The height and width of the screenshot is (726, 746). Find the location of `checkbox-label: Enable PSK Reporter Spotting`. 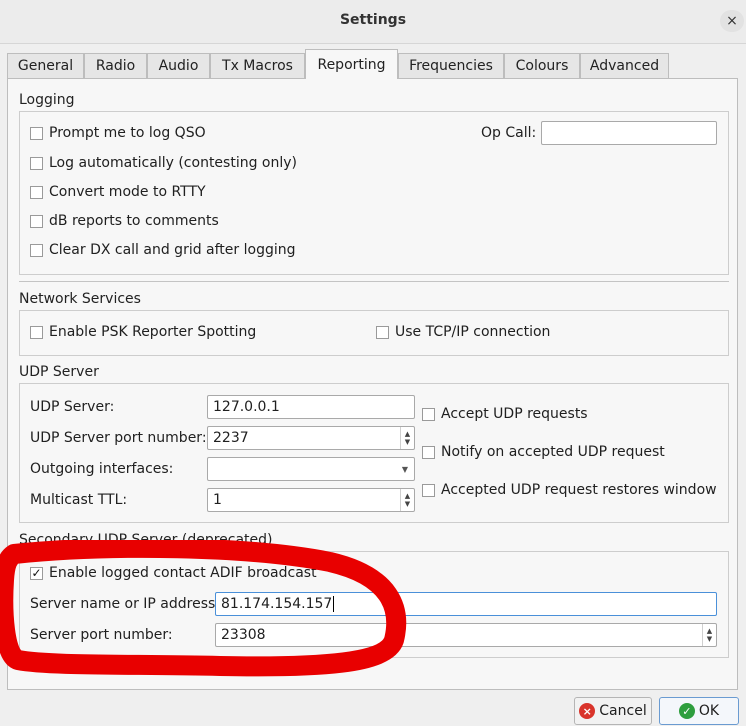

checkbox-label: Enable PSK Reporter Spotting is located at coordinates (153, 332).